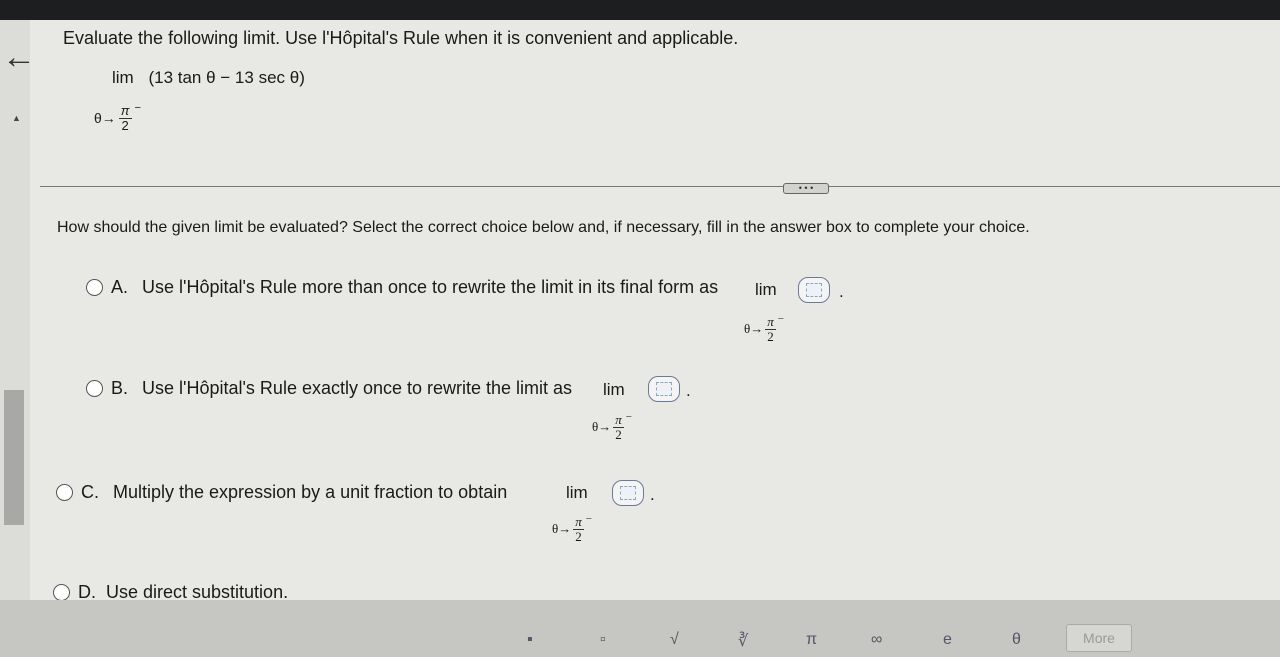 The image size is (1280, 657). What do you see at coordinates (120, 388) in the screenshot?
I see `choice-b-letter: B.` at bounding box center [120, 388].